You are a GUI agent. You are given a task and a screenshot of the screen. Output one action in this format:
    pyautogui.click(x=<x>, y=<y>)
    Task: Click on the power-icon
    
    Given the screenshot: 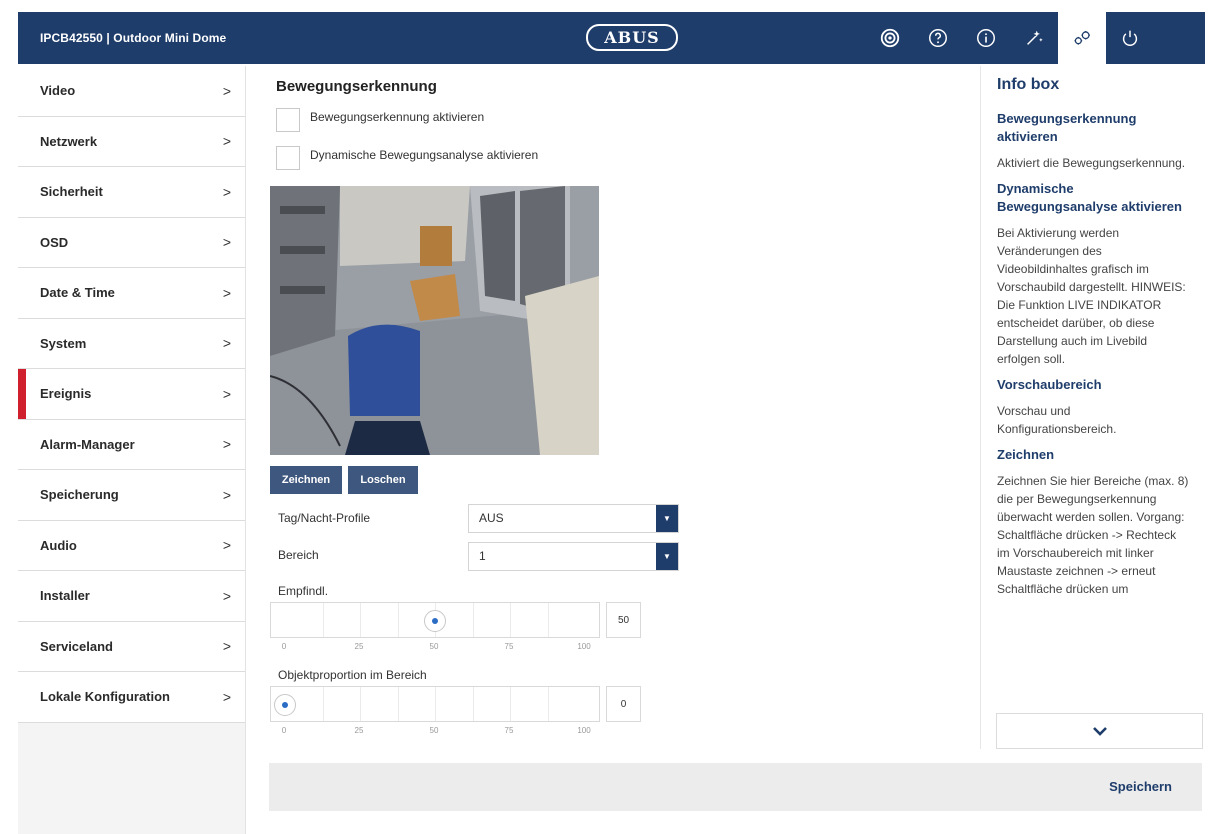 What is the action you would take?
    pyautogui.click(x=1130, y=38)
    